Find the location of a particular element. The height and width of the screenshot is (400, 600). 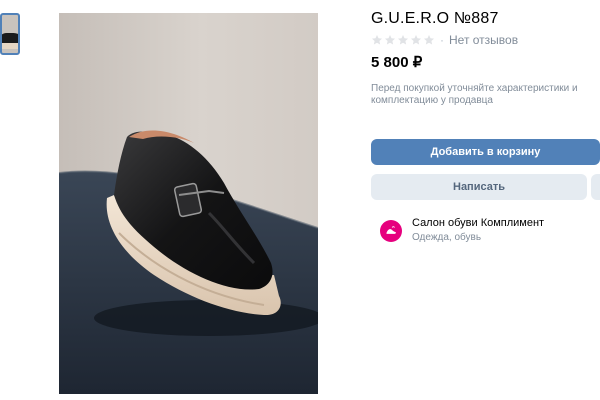

rating-row: · Нет отзывов is located at coordinates (444, 40).